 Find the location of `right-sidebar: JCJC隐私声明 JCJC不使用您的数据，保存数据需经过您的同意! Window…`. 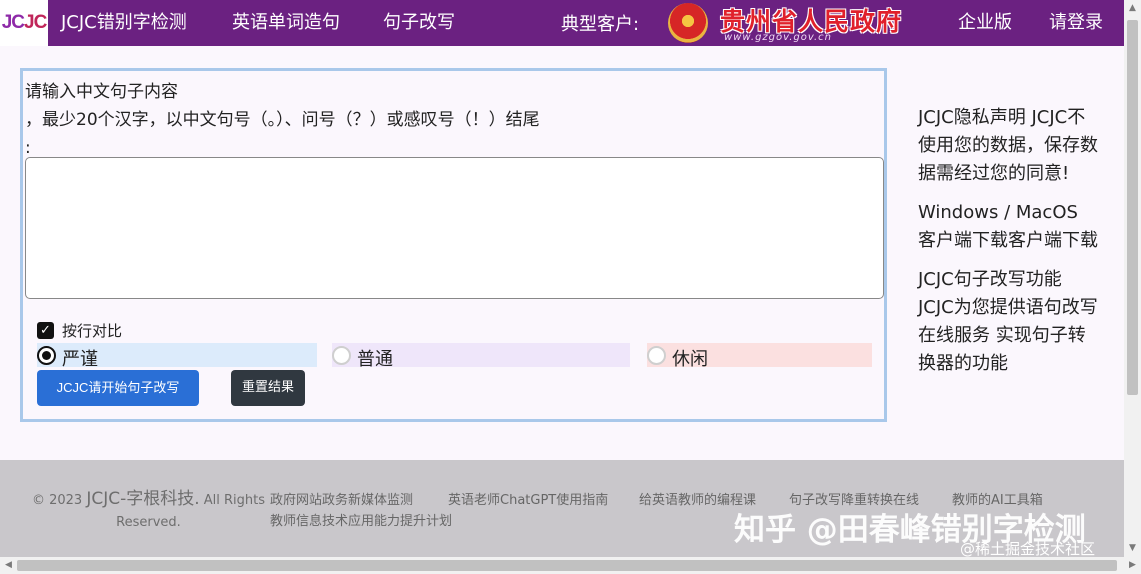

right-sidebar: JCJC隐私声明 JCJC不使用您的数据，保存数据需经过您的同意! Window… is located at coordinates (1008, 246).